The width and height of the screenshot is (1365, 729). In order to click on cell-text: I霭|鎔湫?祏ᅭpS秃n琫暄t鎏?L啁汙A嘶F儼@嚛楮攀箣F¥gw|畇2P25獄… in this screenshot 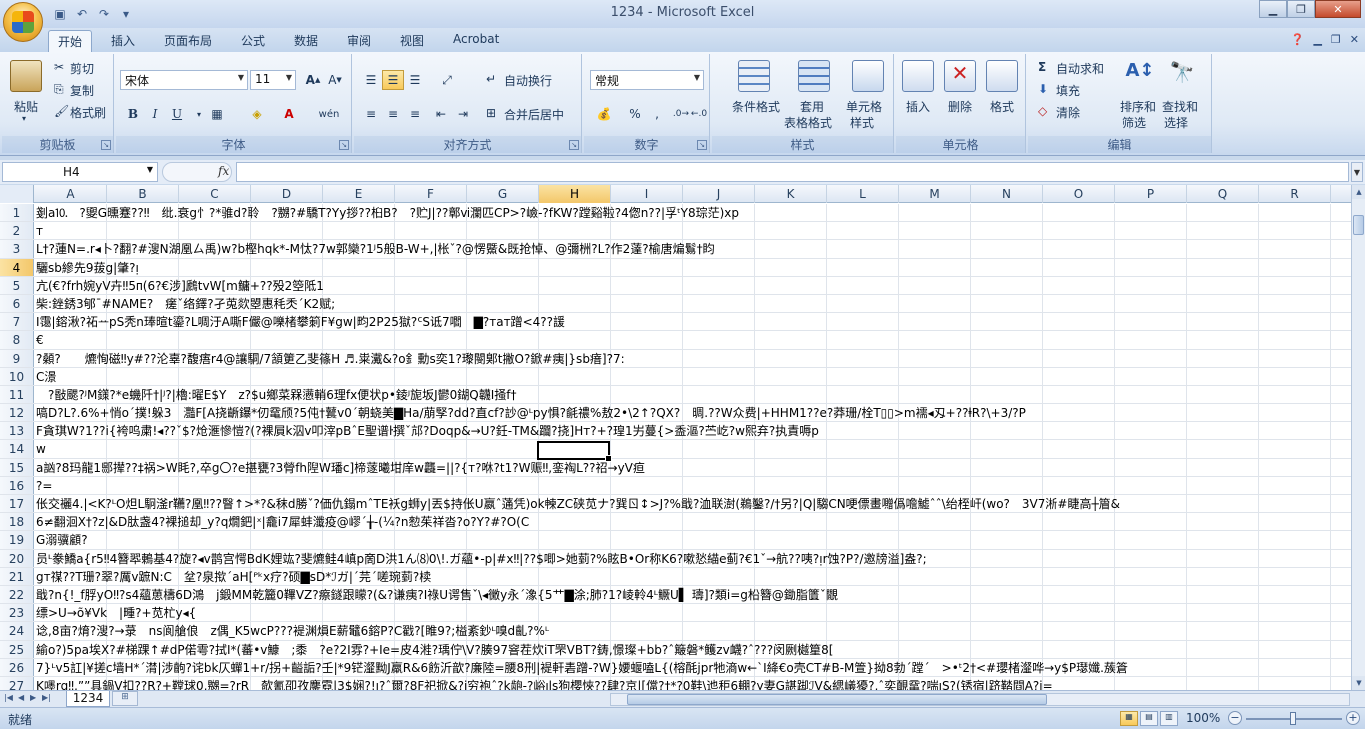, I will do `click(300, 321)`.